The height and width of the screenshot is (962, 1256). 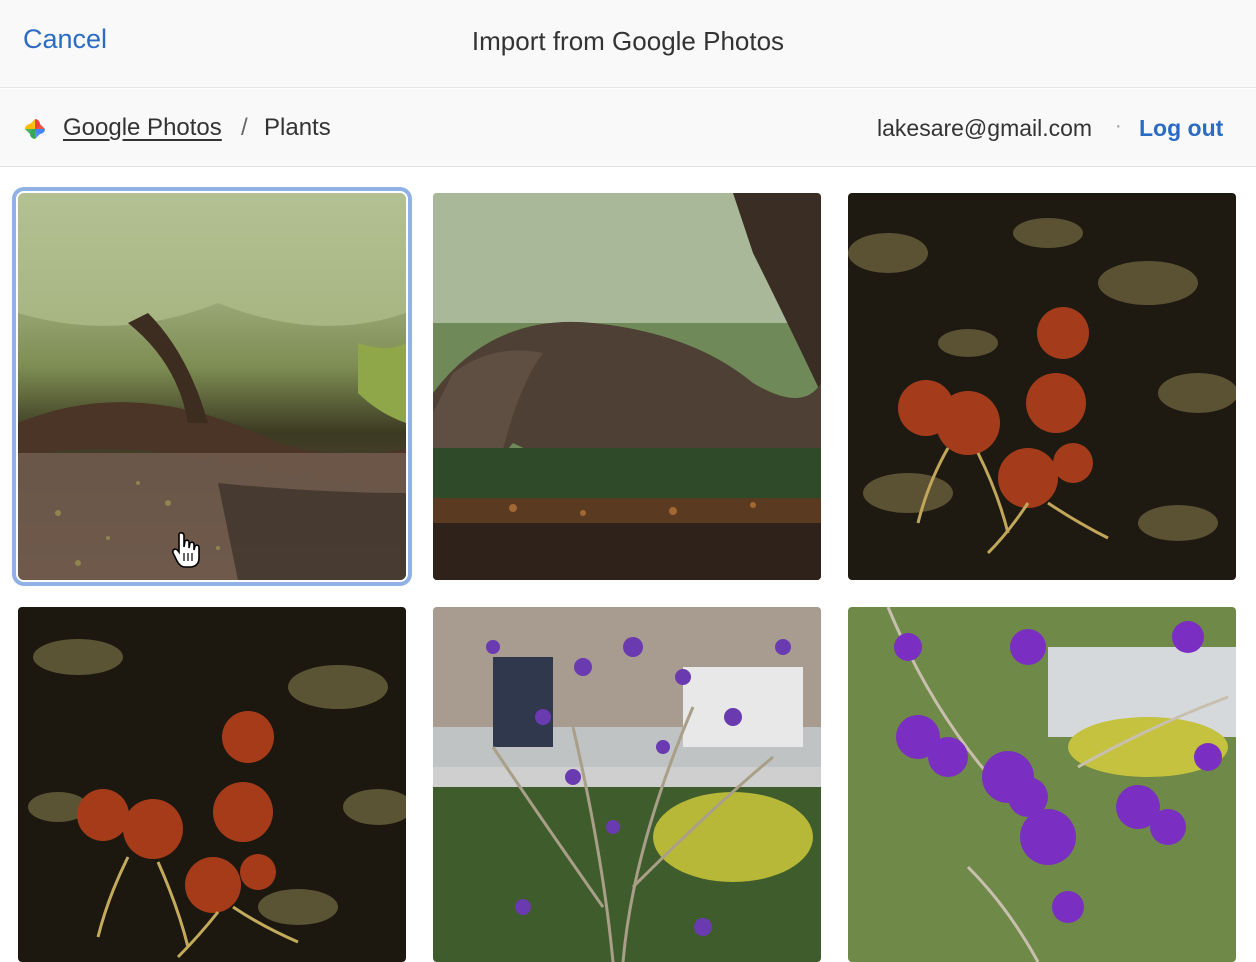 What do you see at coordinates (35, 129) in the screenshot?
I see `google-photos-icon` at bounding box center [35, 129].